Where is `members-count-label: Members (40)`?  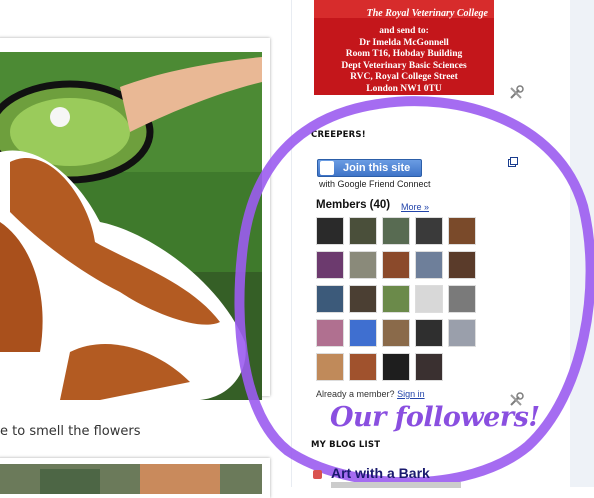 members-count-label: Members (40) is located at coordinates (353, 205).